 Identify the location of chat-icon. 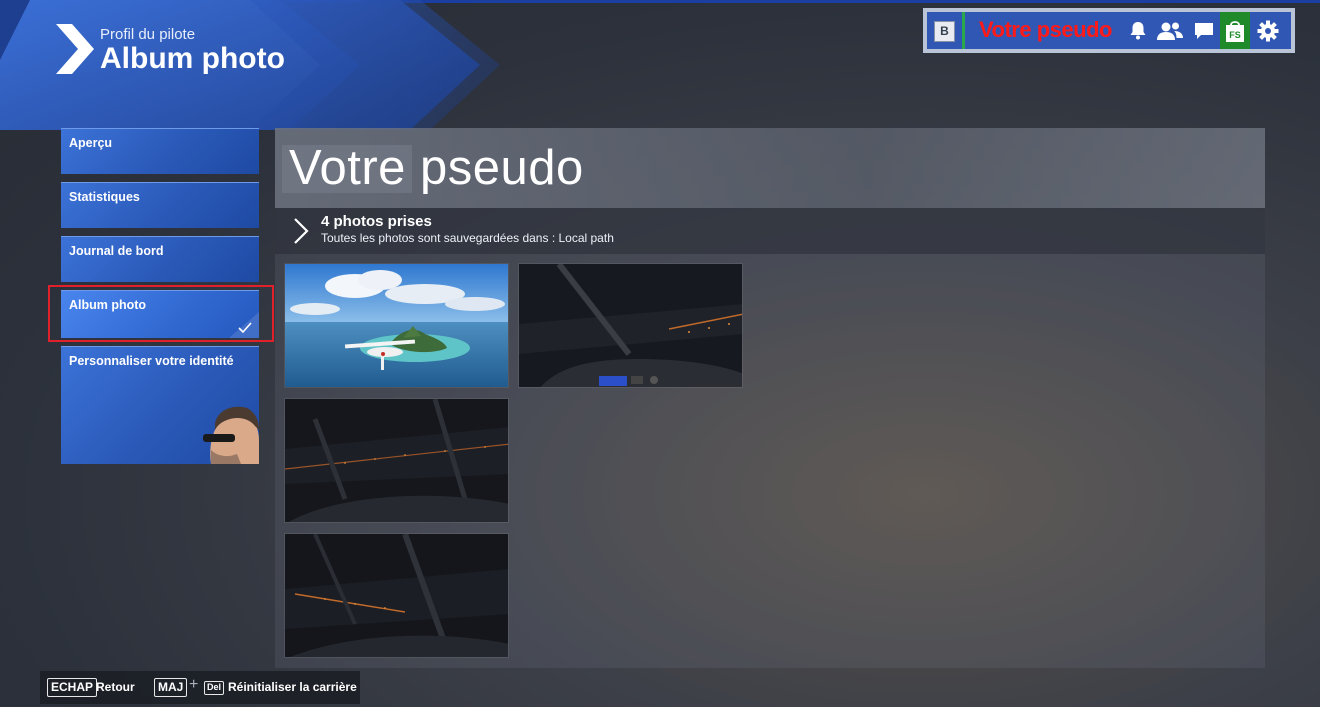
(1204, 30).